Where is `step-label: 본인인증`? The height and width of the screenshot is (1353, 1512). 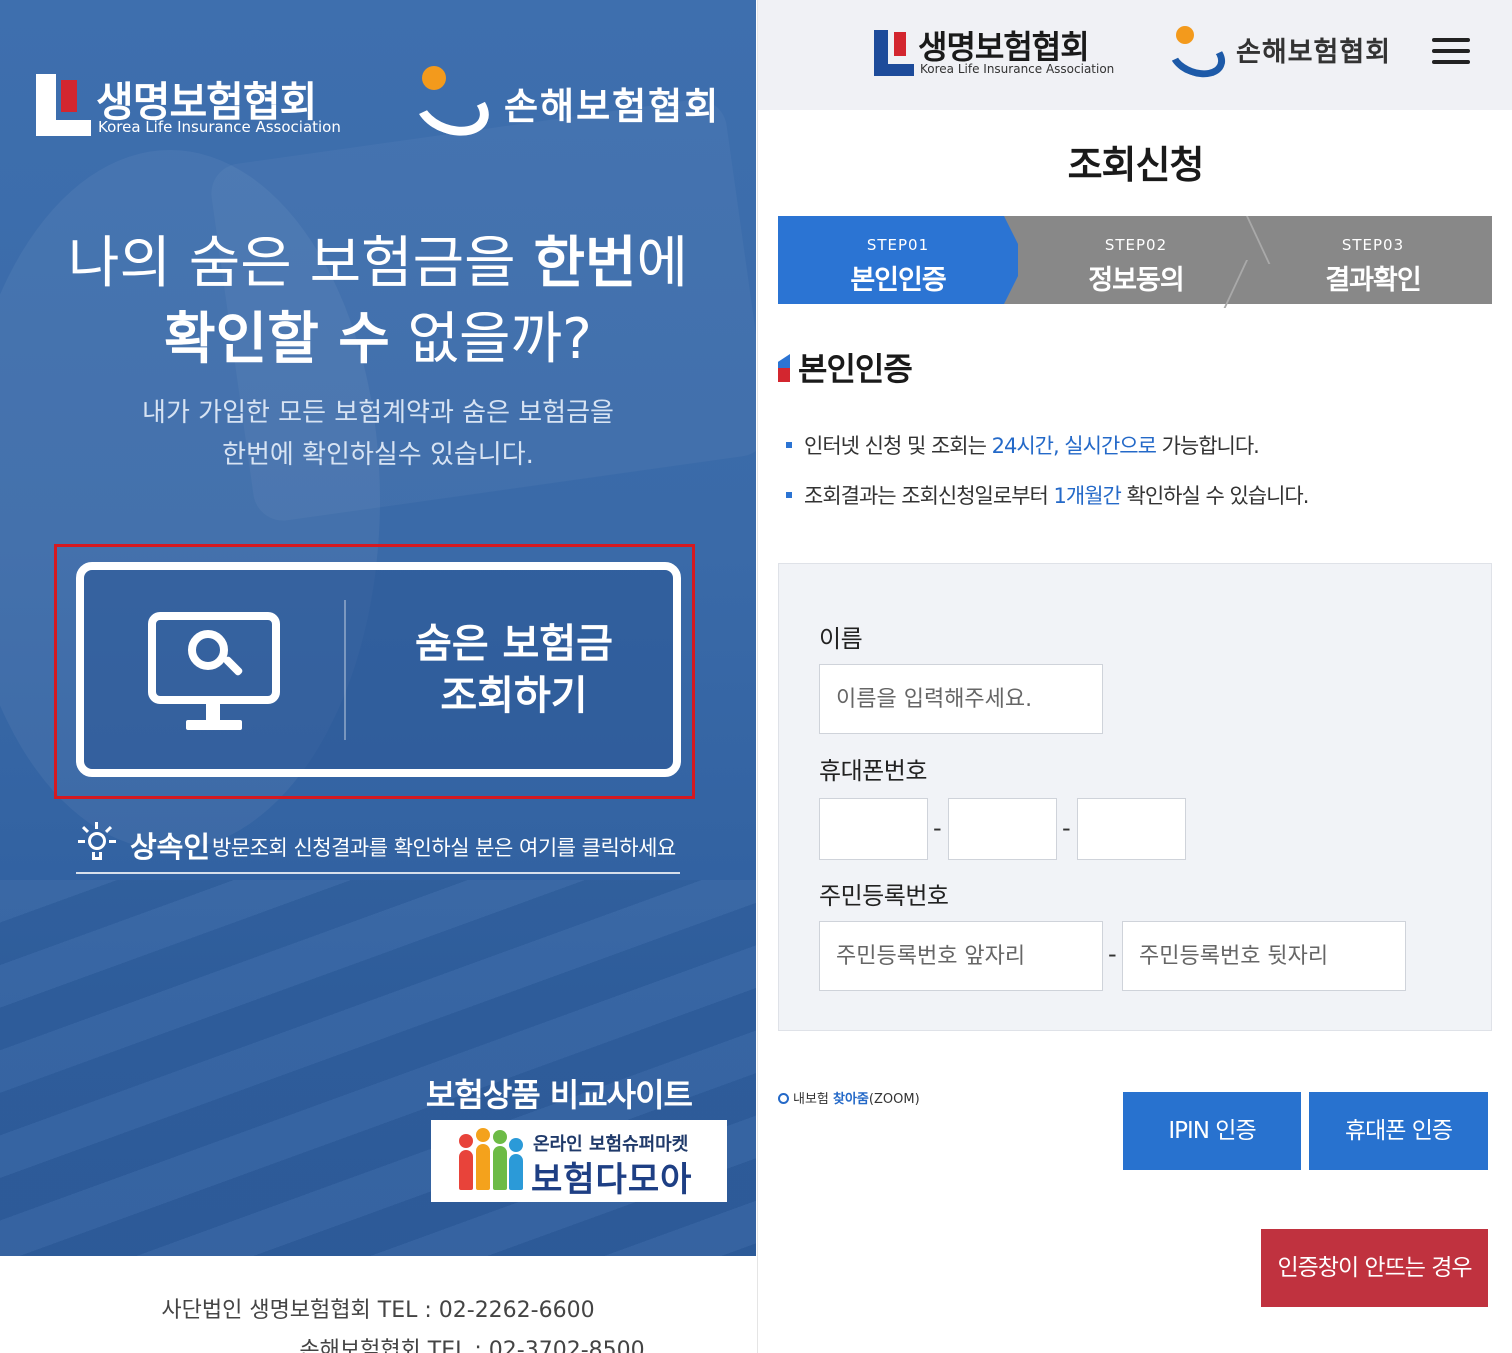
step-label: 본인인증 is located at coordinates (898, 280).